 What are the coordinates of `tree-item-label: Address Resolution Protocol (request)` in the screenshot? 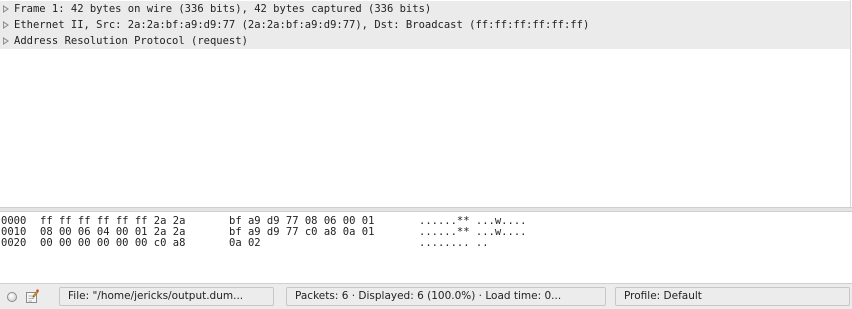 It's located at (131, 41).